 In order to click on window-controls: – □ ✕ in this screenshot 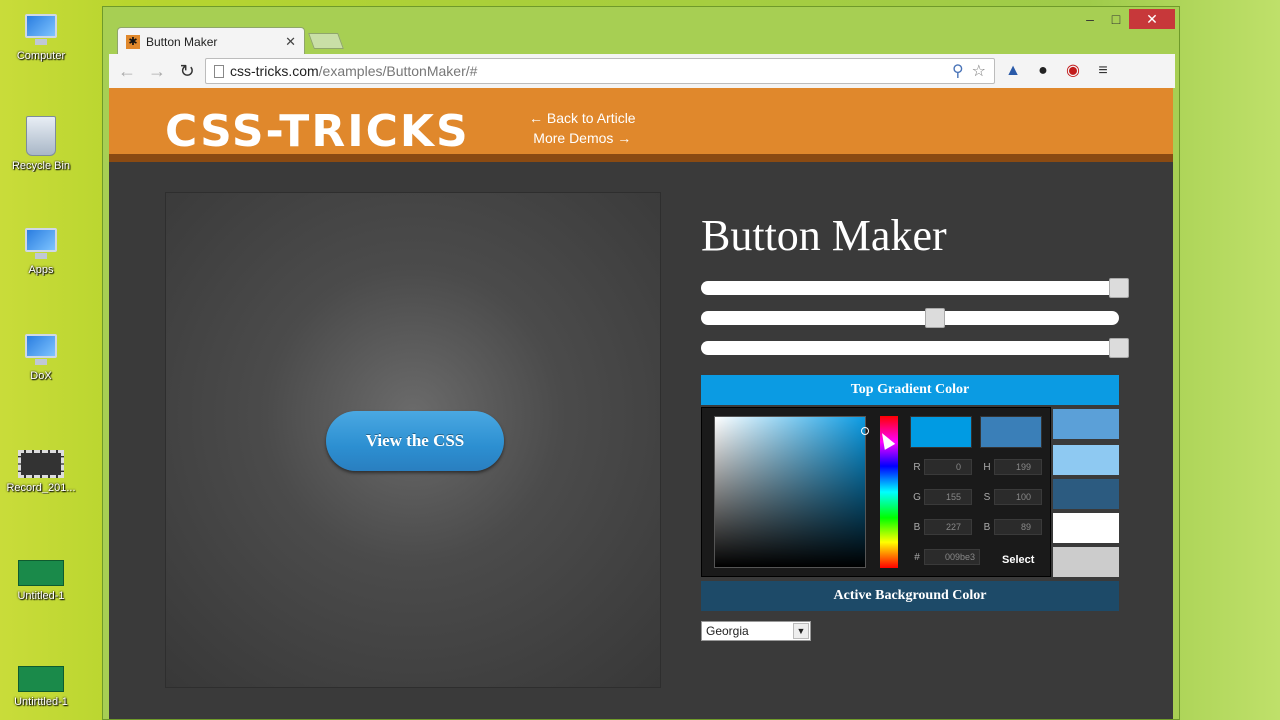, I will do `click(1126, 19)`.